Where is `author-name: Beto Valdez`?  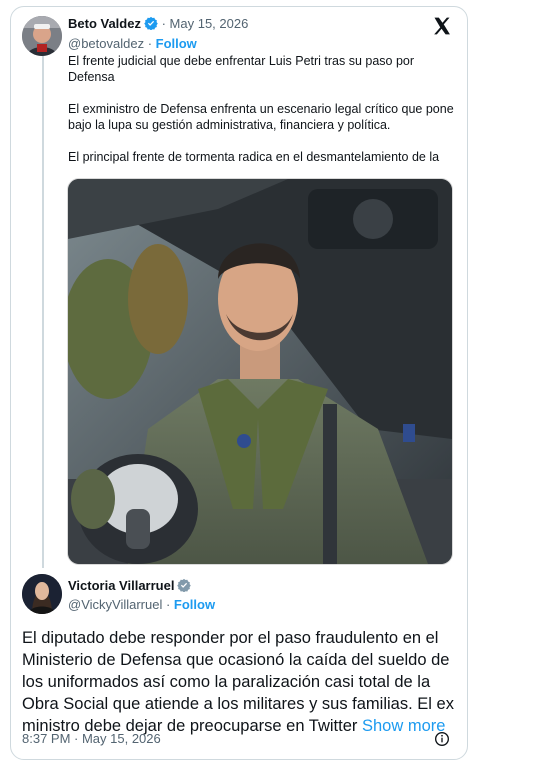
author-name: Beto Valdez is located at coordinates (104, 23).